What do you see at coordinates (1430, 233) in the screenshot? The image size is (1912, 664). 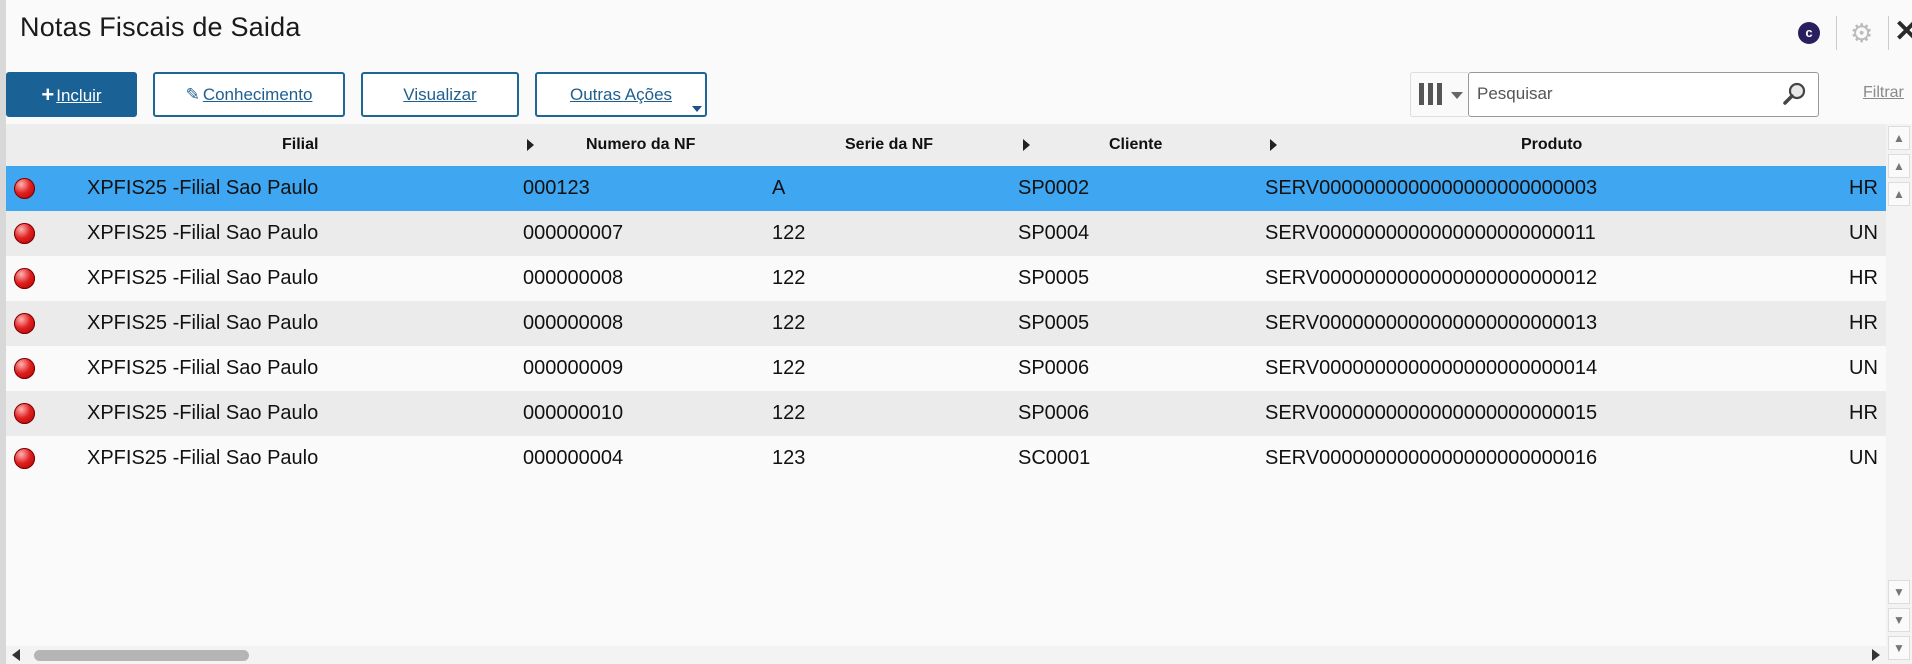 I see `cell-produto: SERV0000000000000000000000011` at bounding box center [1430, 233].